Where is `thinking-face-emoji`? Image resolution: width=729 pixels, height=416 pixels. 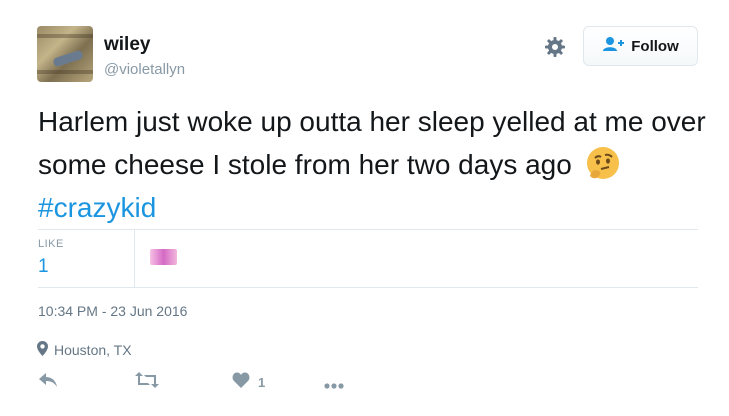 thinking-face-emoji is located at coordinates (603, 163).